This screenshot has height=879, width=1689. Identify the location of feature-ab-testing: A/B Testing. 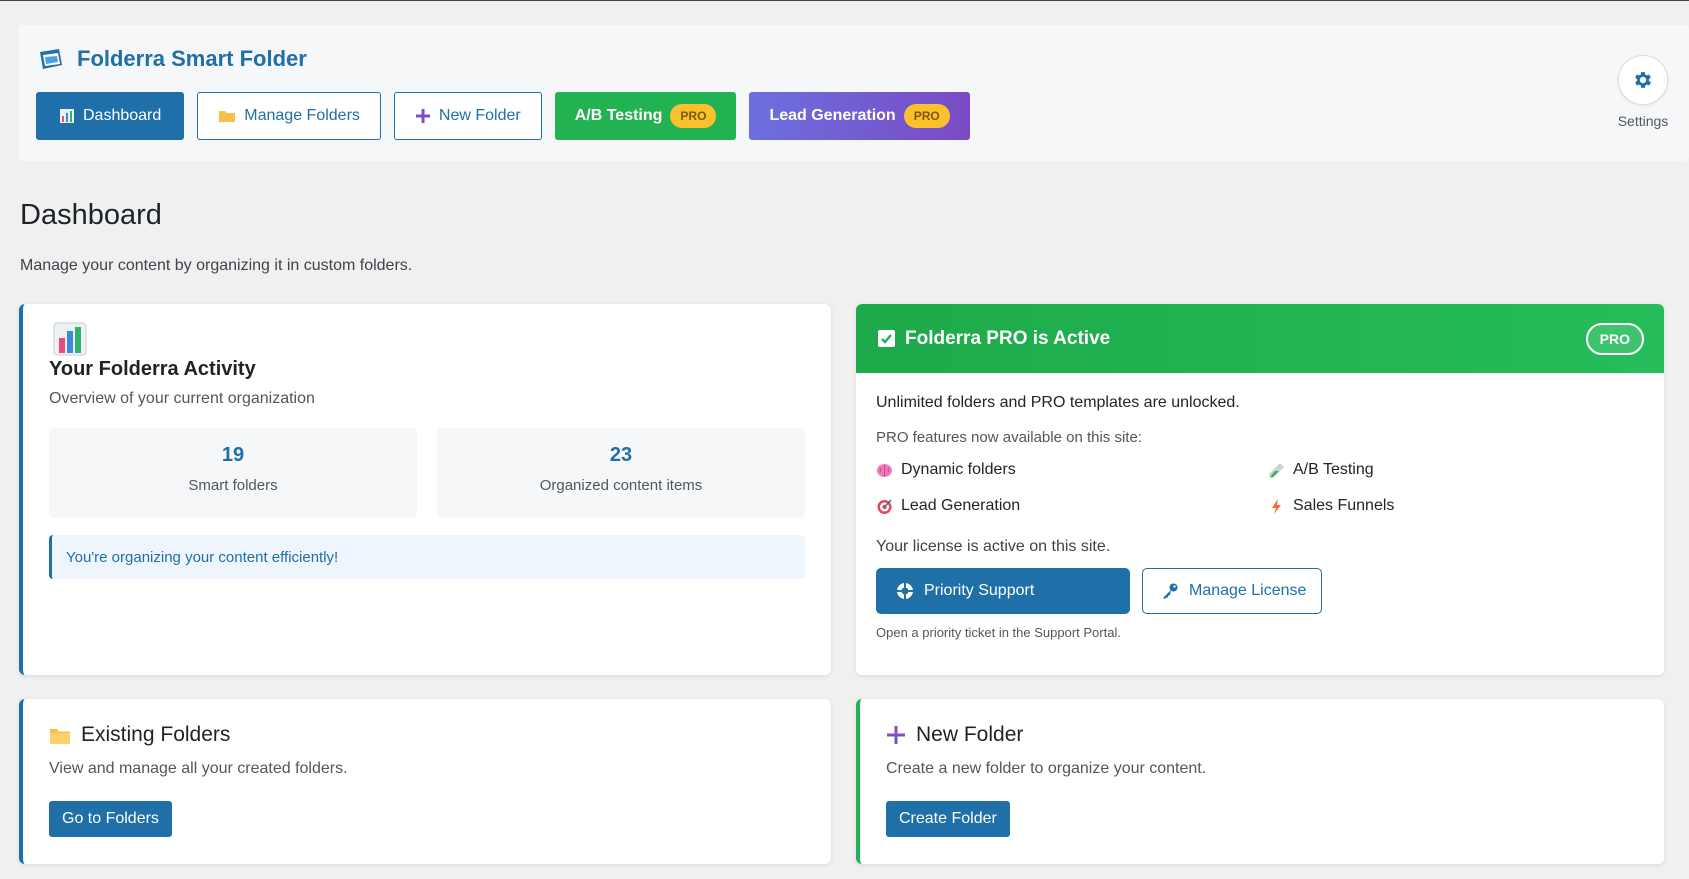
(1418, 470).